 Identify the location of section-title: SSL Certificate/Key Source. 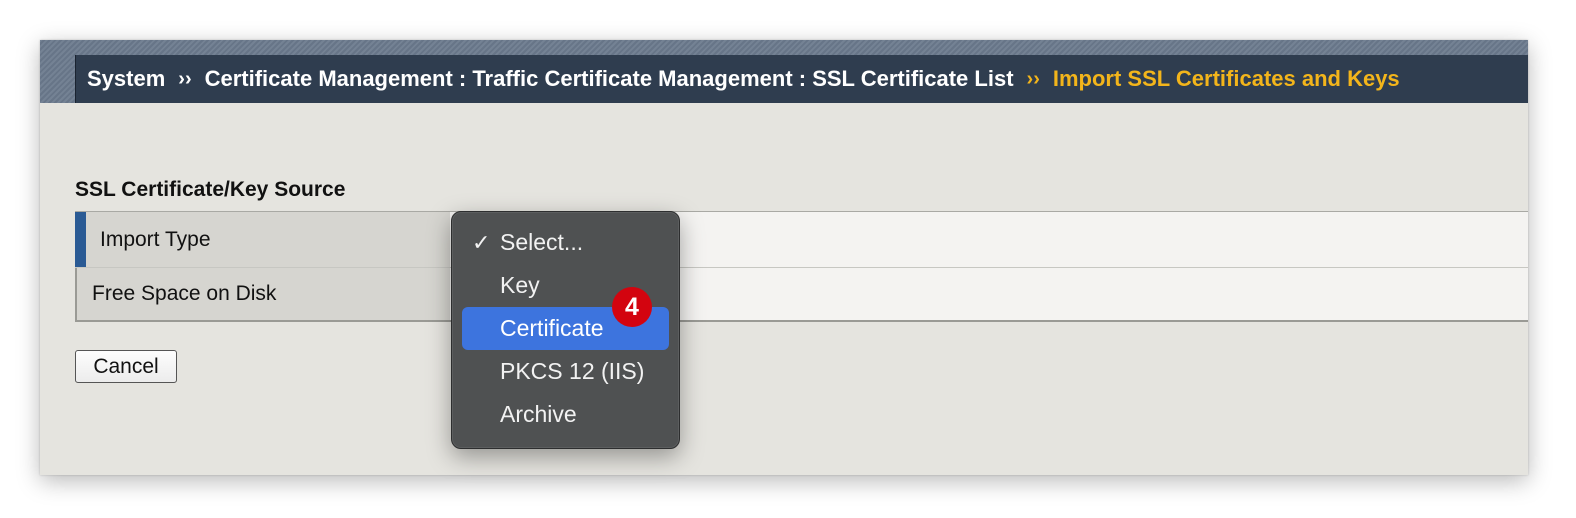
(210, 189).